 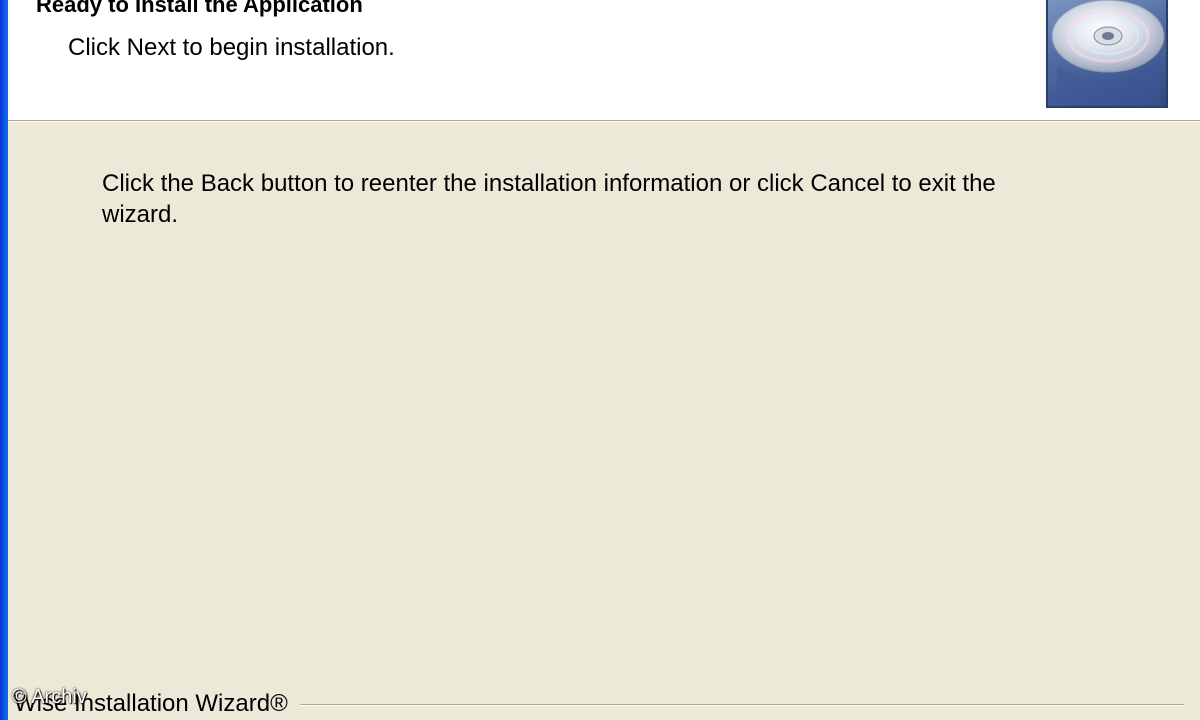 I want to click on page-subtitle: Click Next to begin installation., so click(x=231, y=47).